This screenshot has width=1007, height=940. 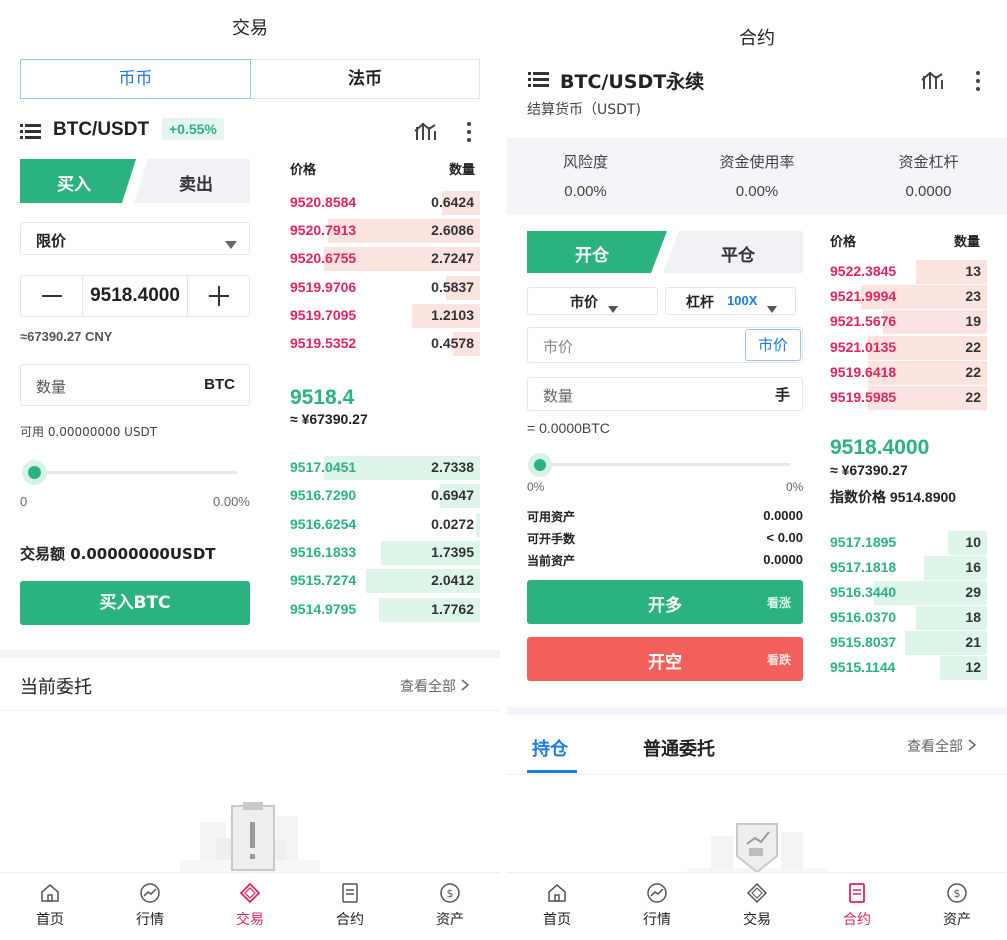 I want to click on tab-home-label: 首页, so click(x=557, y=920).